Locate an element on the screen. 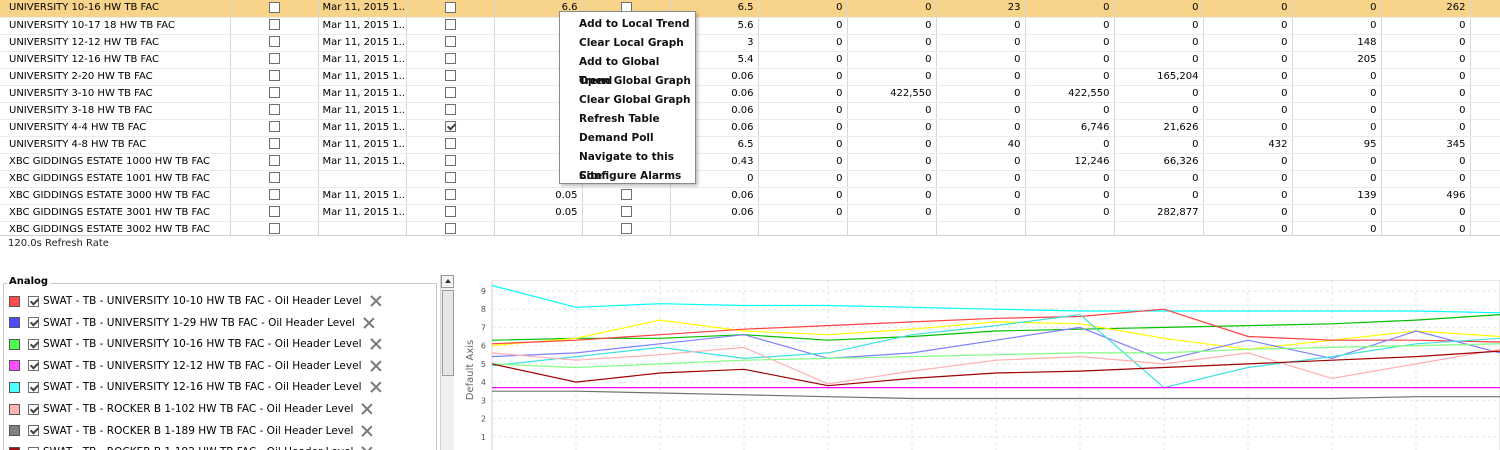 This screenshot has height=450, width=1500. table-row: XBC GIDDINGS ESTATE 3002 HW TB FAC 0 0 0 is located at coordinates (750, 228).